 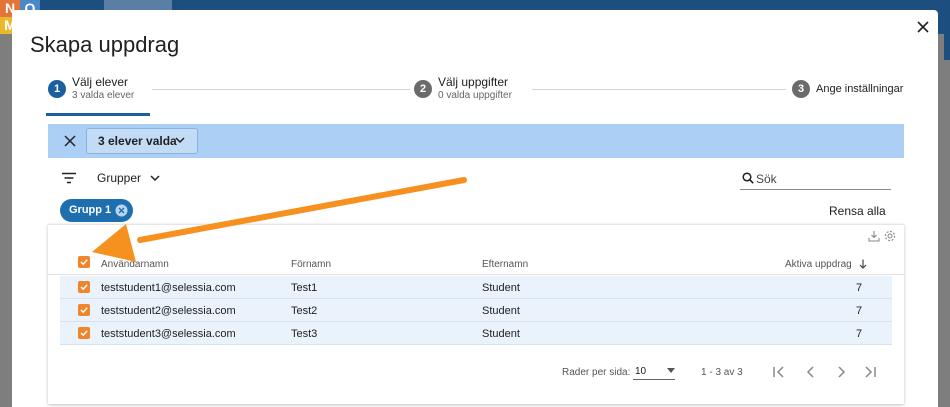 I want to click on step-subtitle: 3 valda elever, so click(x=103, y=95).